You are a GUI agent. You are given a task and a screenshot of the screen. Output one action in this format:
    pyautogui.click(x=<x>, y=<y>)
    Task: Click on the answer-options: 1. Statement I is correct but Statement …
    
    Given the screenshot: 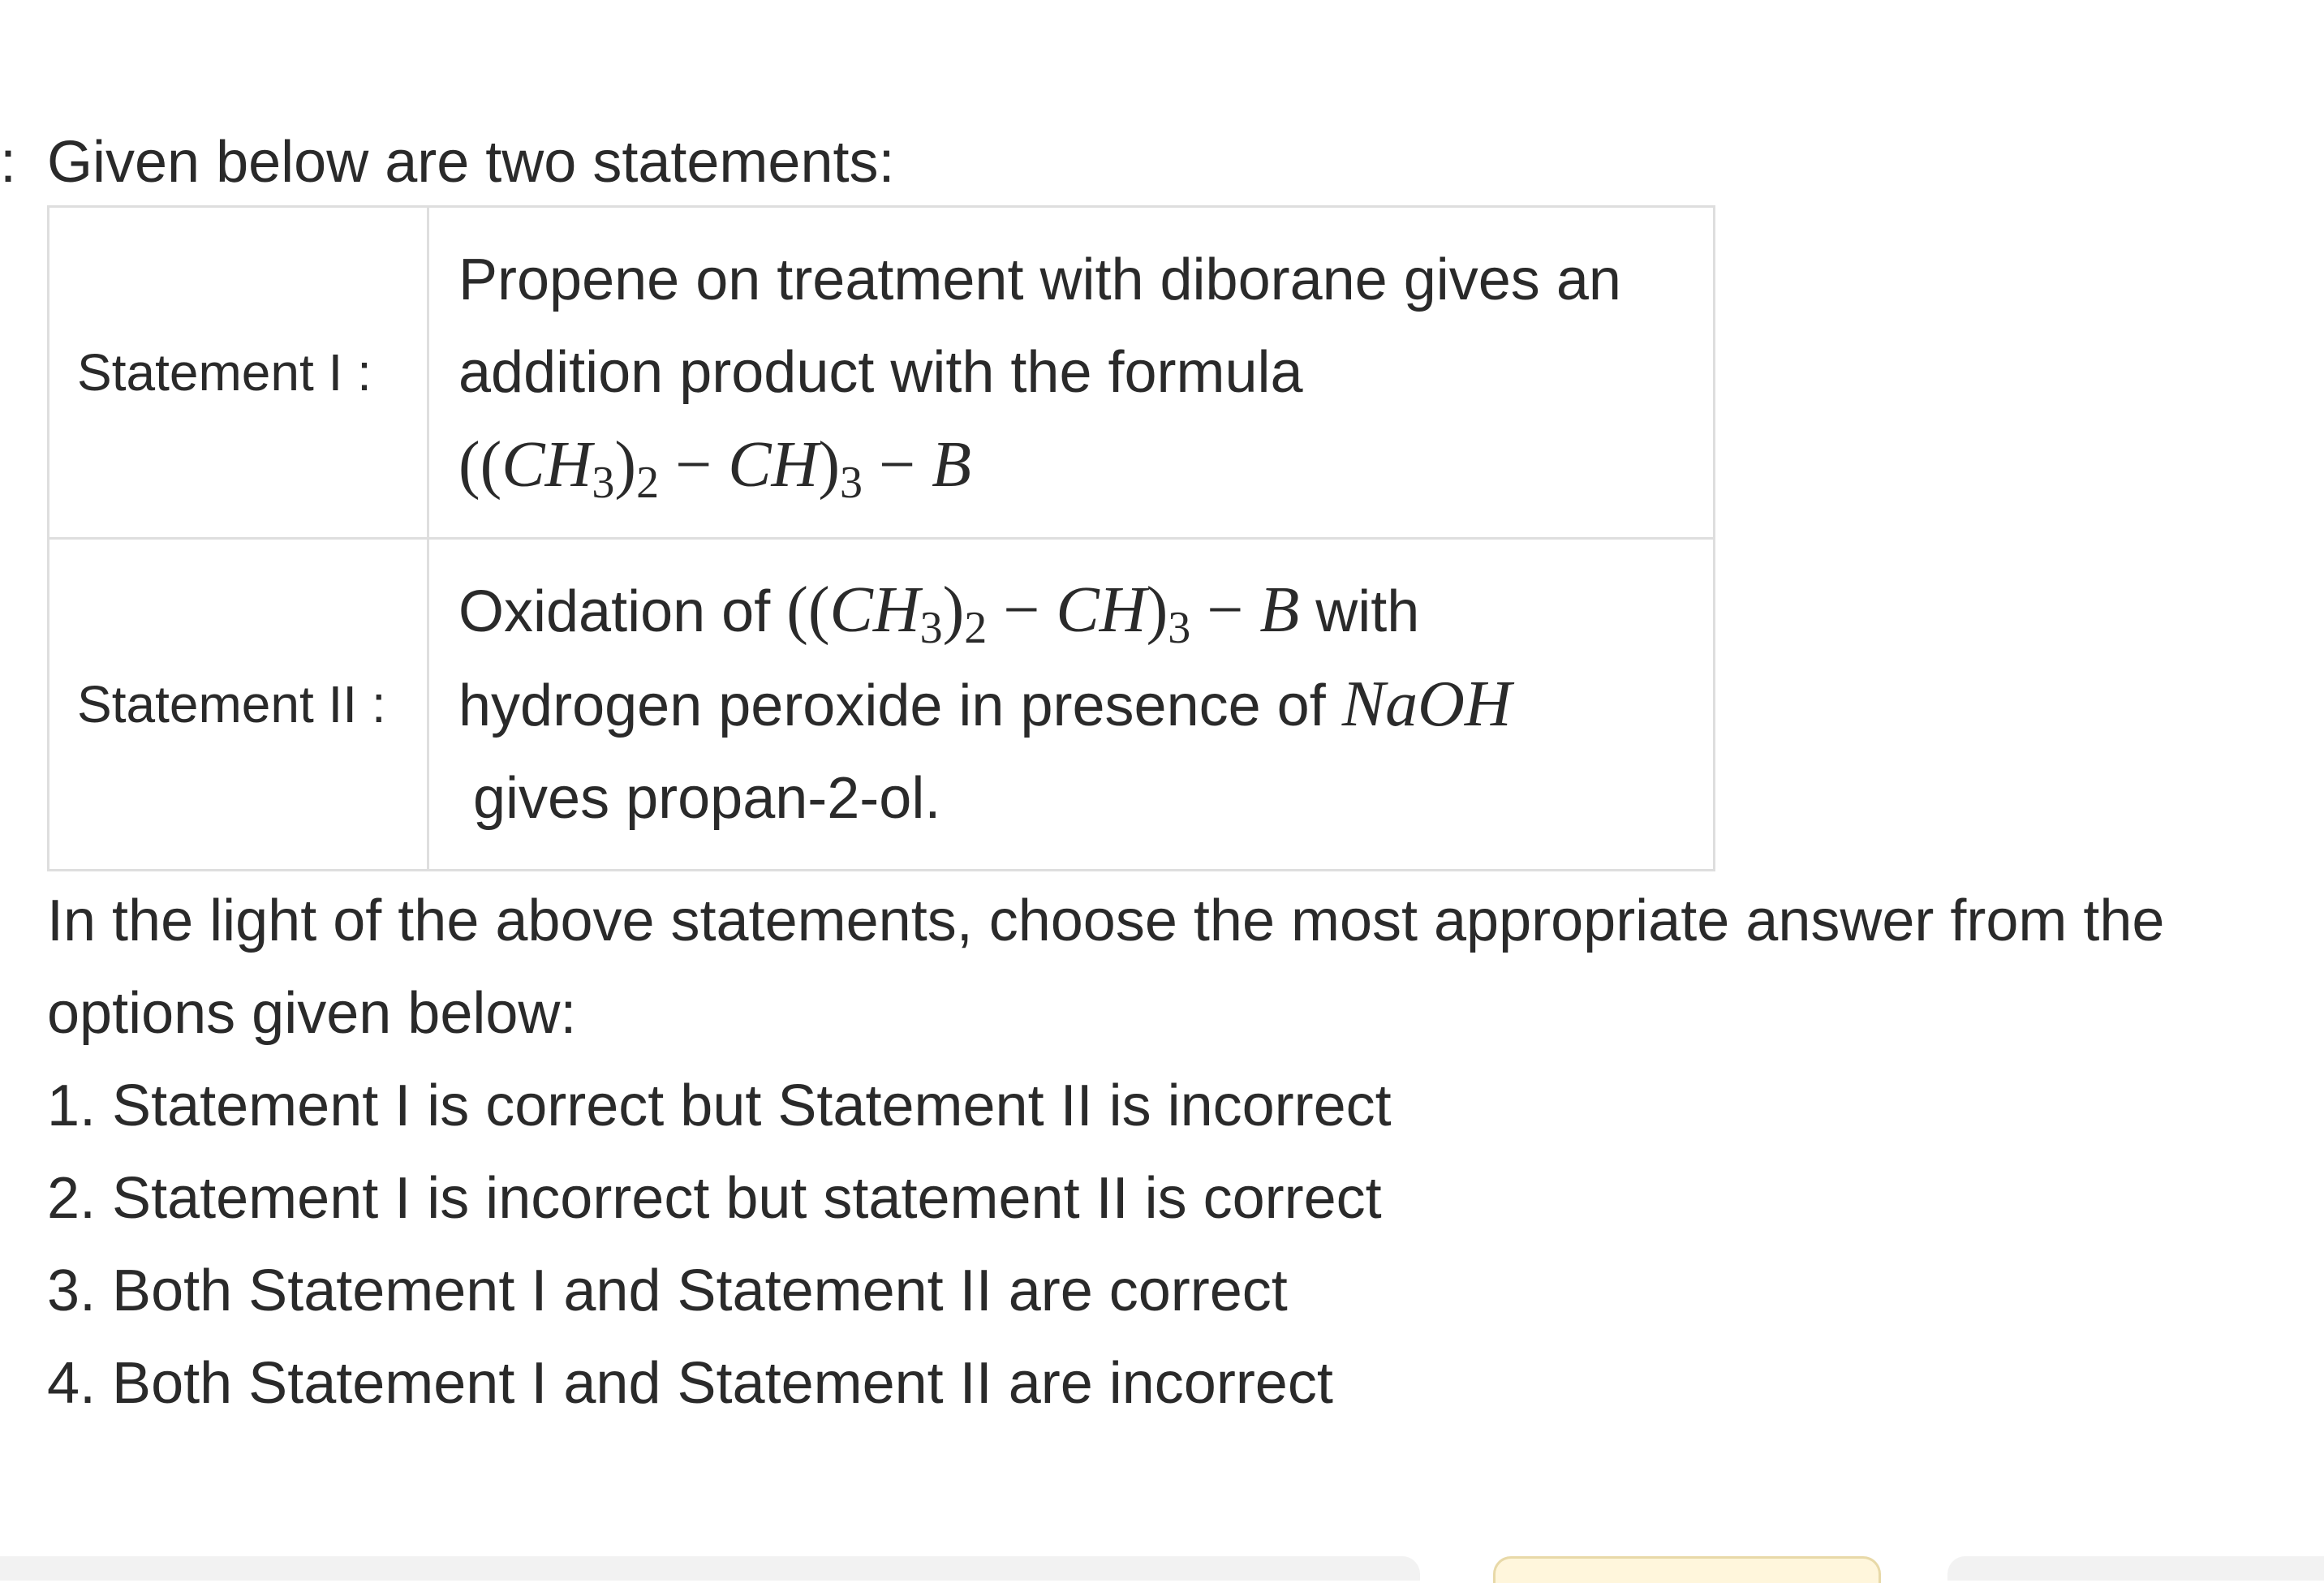 What is the action you would take?
    pyautogui.click(x=719, y=1245)
    